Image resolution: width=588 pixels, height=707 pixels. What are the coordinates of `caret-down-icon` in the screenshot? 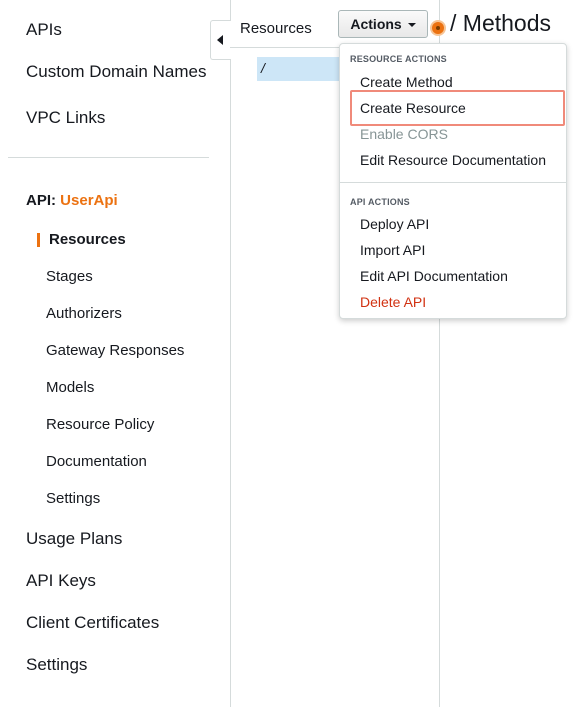 It's located at (411, 25).